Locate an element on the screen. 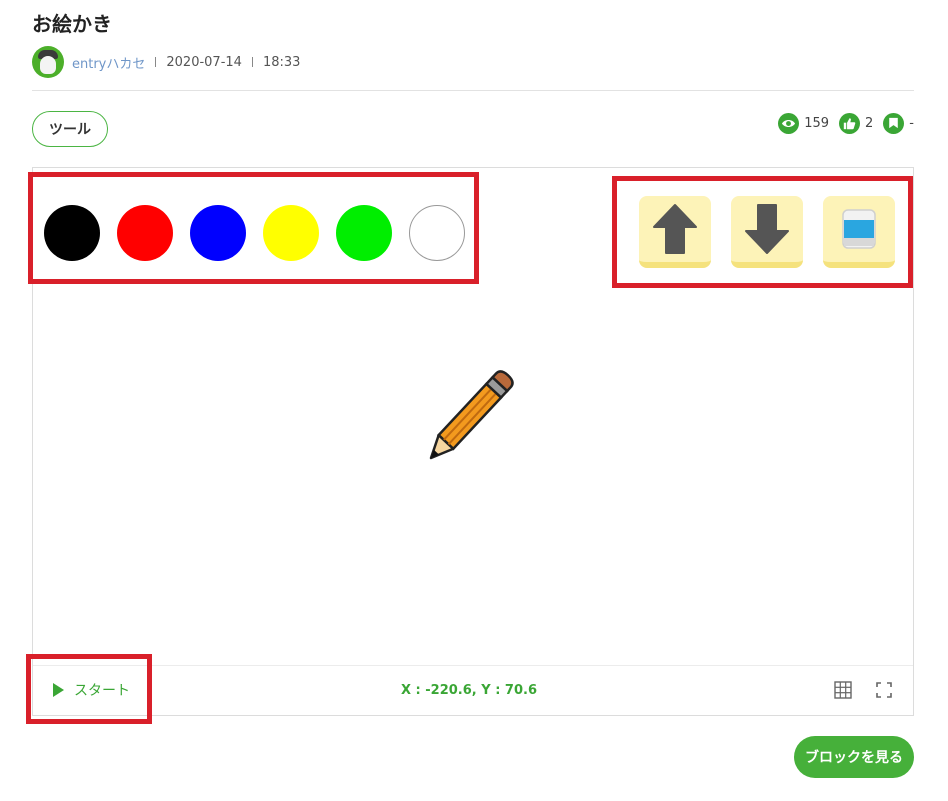 The width and height of the screenshot is (948, 801). tools-highlight-box is located at coordinates (762, 232).